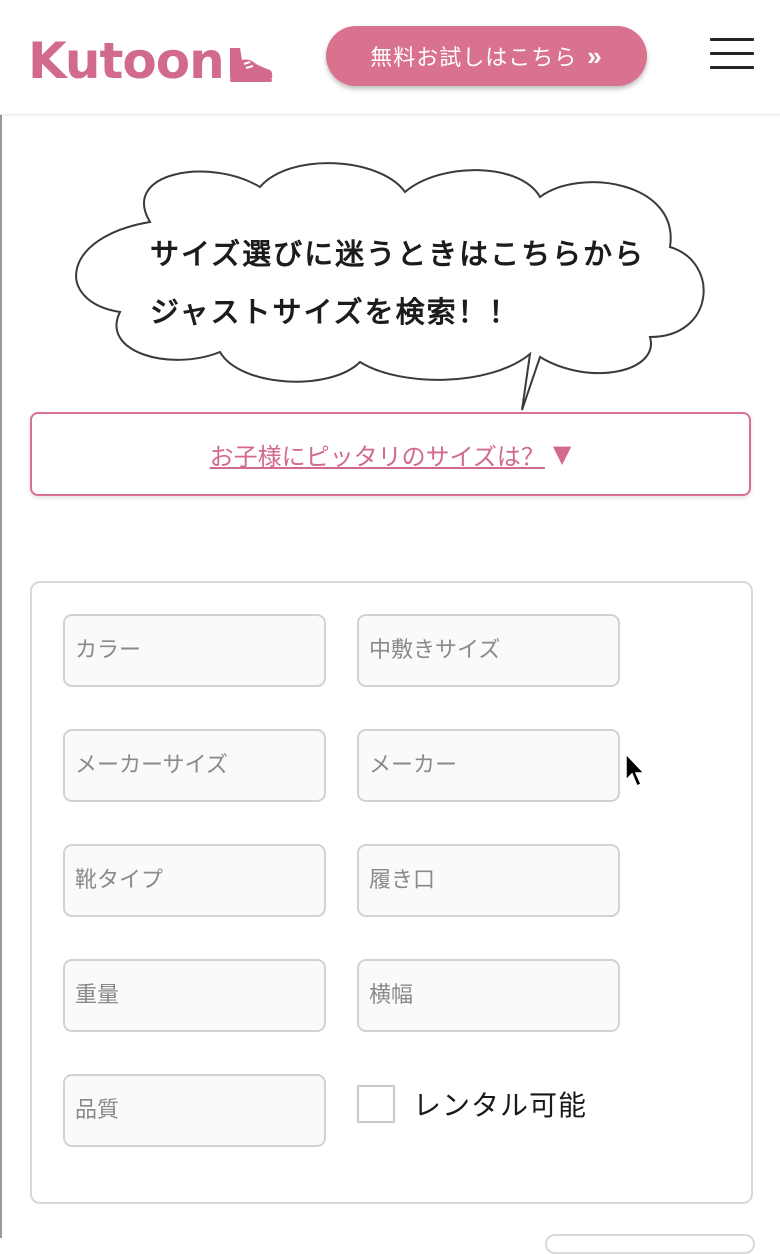 The height and width of the screenshot is (1254, 780). Describe the element at coordinates (398, 254) in the screenshot. I see `bubble-line-1: サイズ選びに迷うときはこちらから` at that location.